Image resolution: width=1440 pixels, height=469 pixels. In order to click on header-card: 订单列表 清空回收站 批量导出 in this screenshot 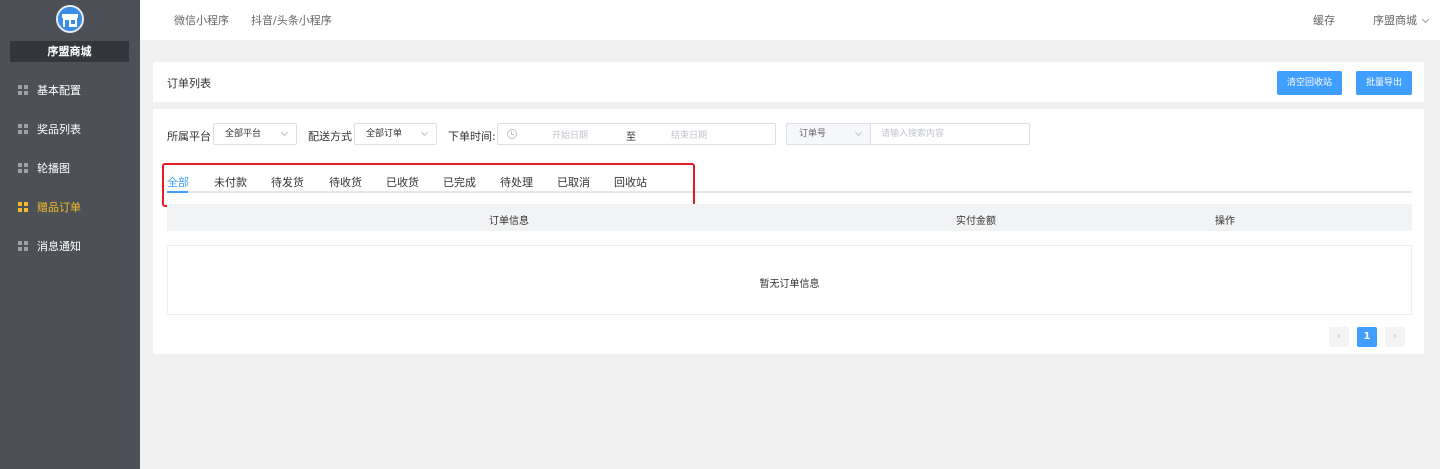, I will do `click(788, 82)`.